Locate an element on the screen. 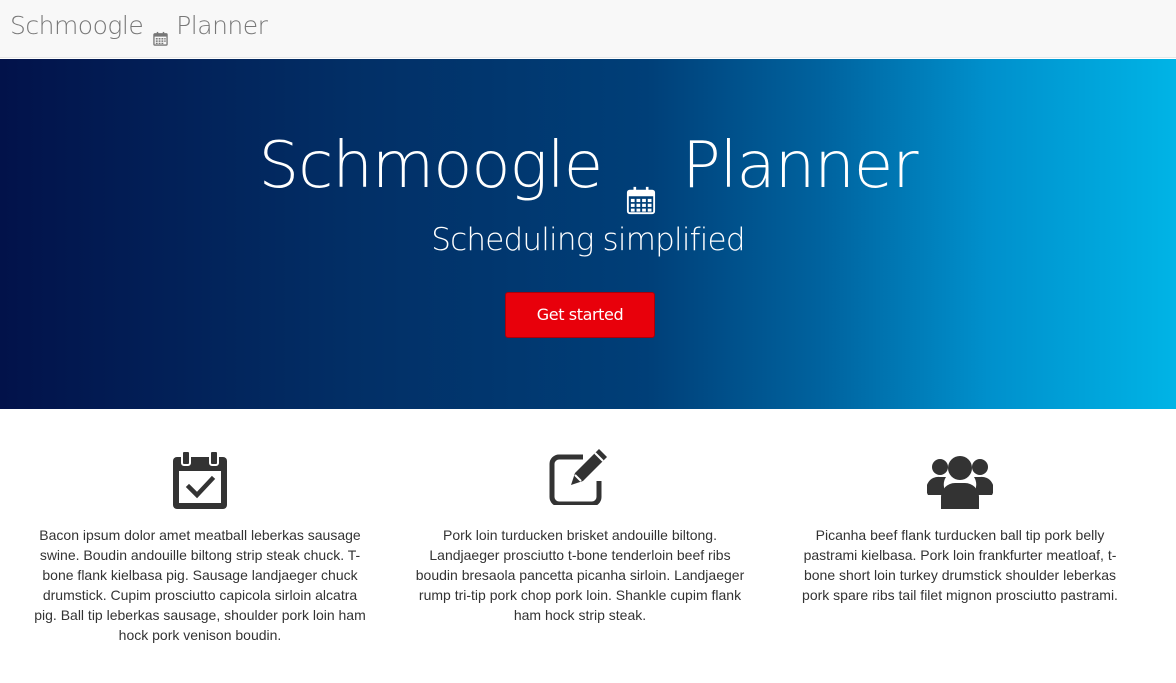 Image resolution: width=1176 pixels, height=683 pixels. hero-title: Schmoogle Planner is located at coordinates (588, 168).